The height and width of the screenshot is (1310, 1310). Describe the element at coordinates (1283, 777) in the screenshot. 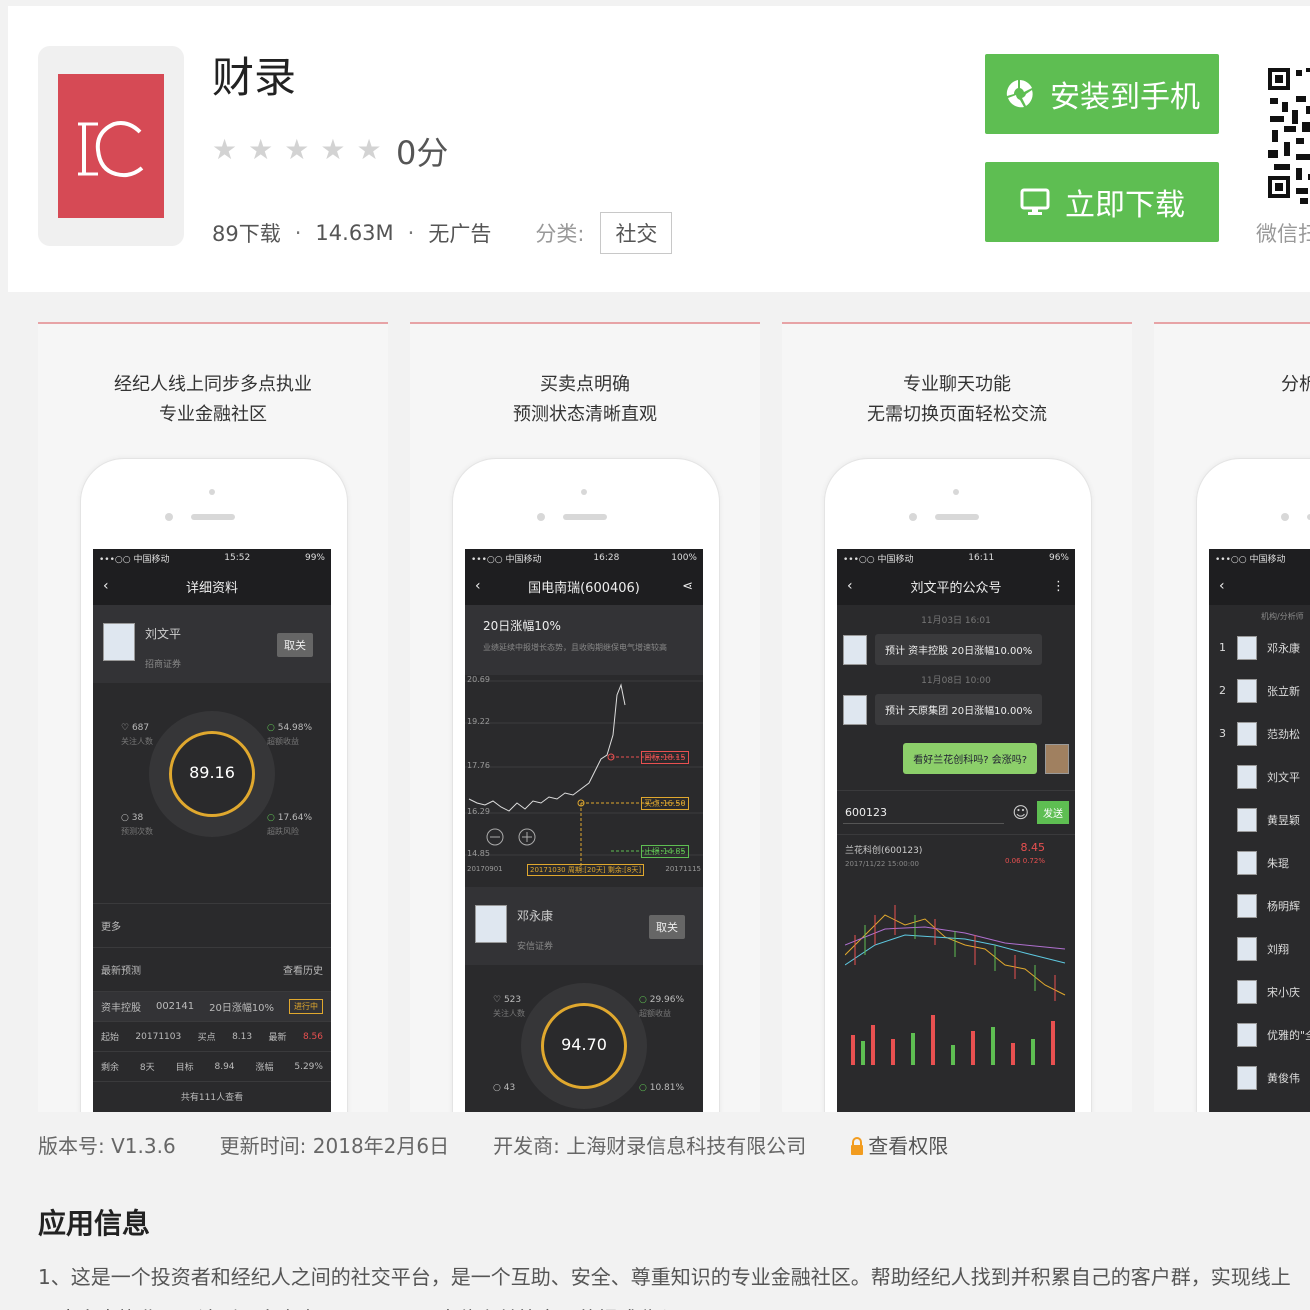

I see `rank-name: 刘文平` at that location.